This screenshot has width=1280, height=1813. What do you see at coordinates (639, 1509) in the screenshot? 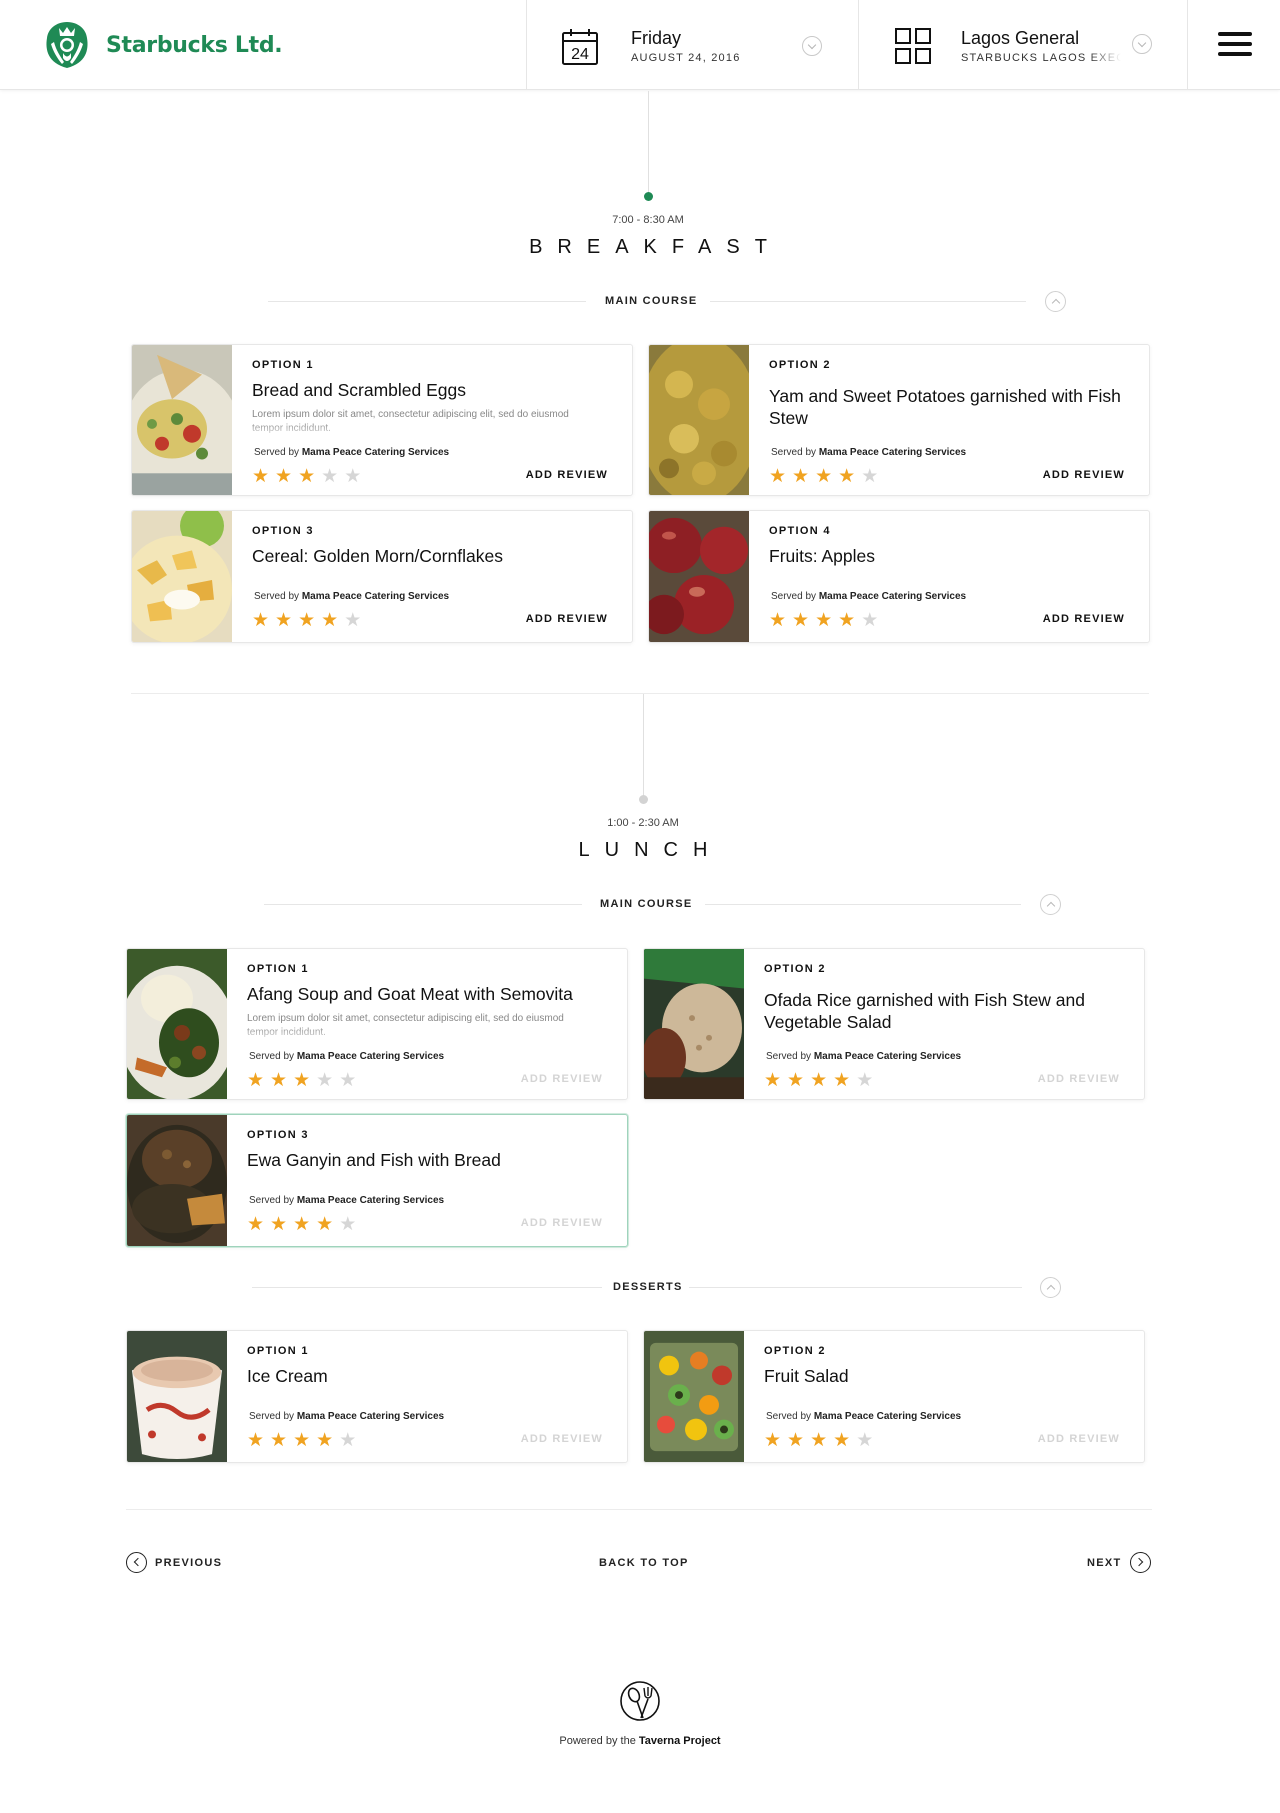
I see `footer-separator` at bounding box center [639, 1509].